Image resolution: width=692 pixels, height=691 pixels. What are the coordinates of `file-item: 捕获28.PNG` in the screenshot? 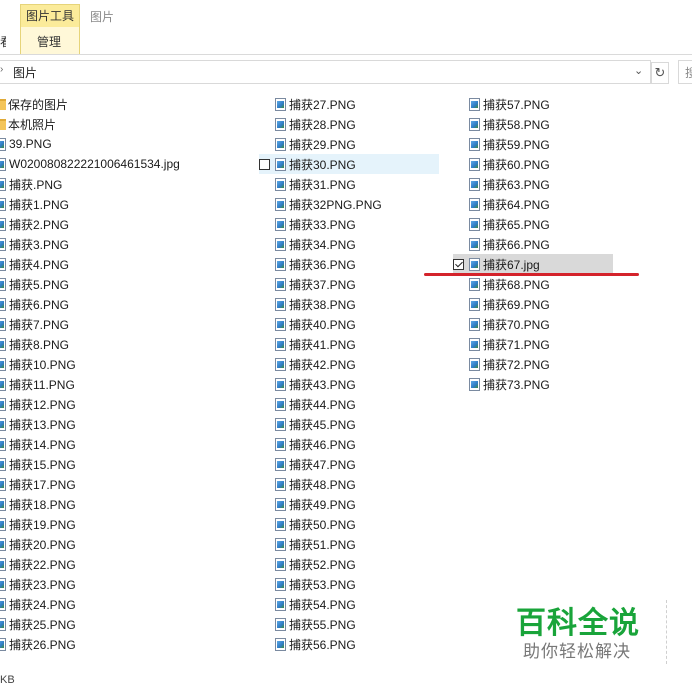 It's located at (349, 124).